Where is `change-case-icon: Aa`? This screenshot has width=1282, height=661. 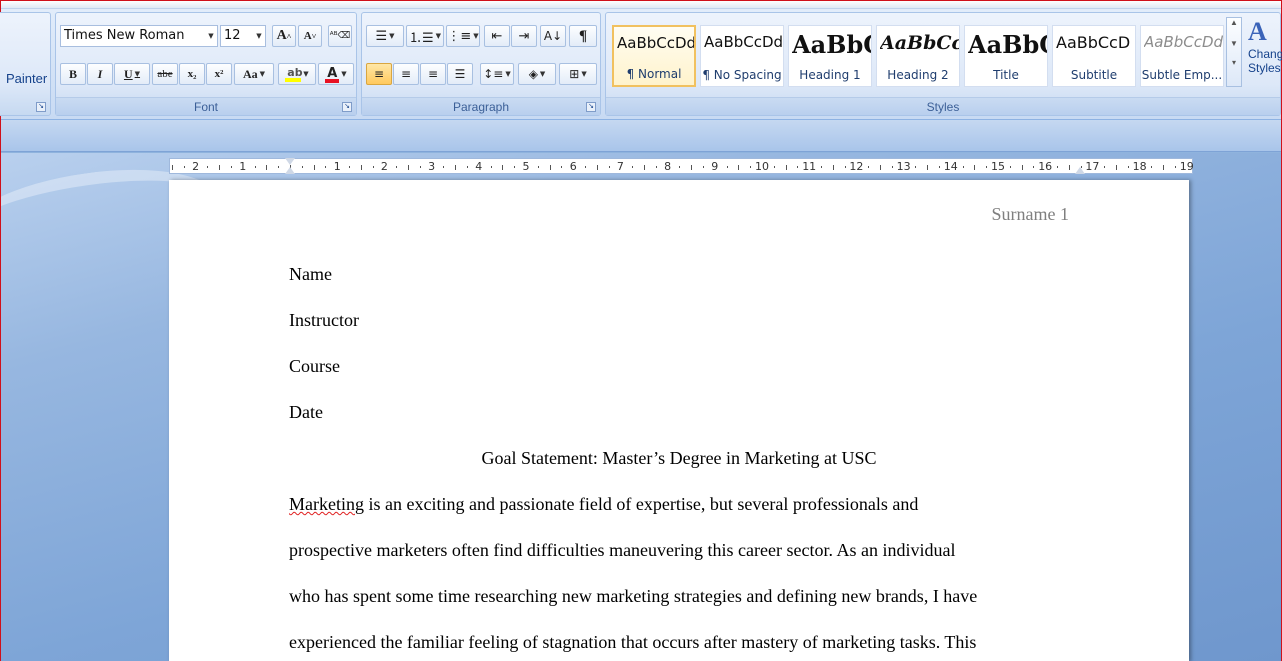 change-case-icon: Aa is located at coordinates (250, 73).